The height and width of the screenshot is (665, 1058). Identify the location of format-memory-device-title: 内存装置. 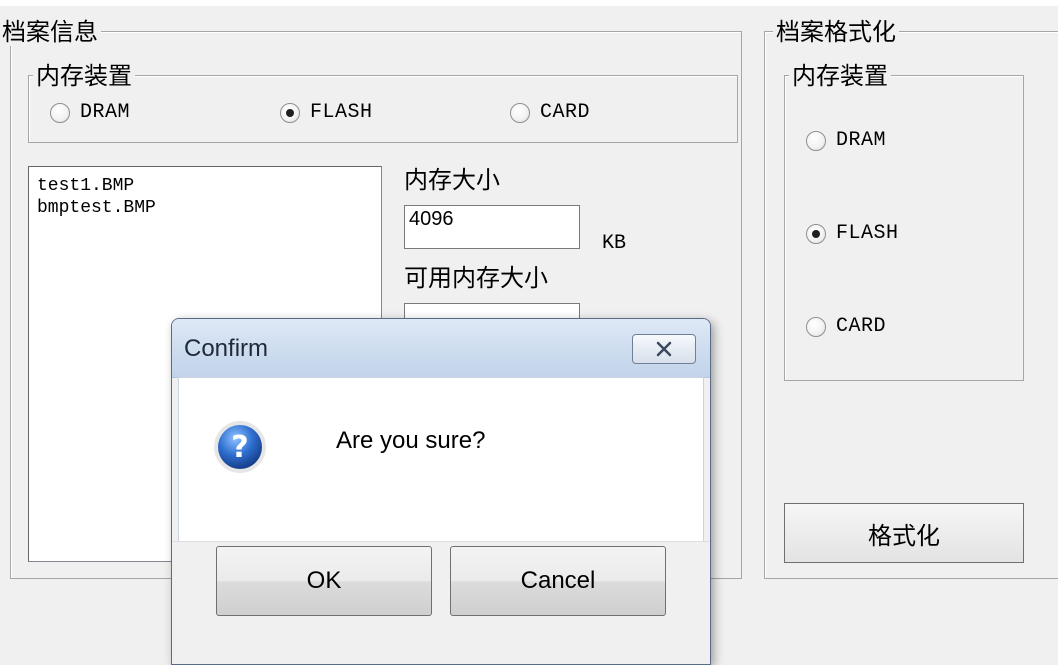
(840, 76).